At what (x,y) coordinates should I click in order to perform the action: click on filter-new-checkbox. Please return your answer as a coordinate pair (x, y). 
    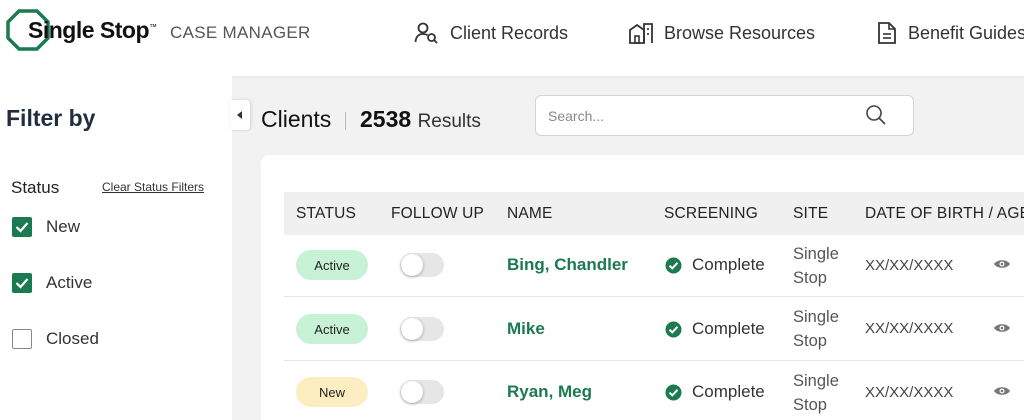
    Looking at the image, I should click on (22, 227).